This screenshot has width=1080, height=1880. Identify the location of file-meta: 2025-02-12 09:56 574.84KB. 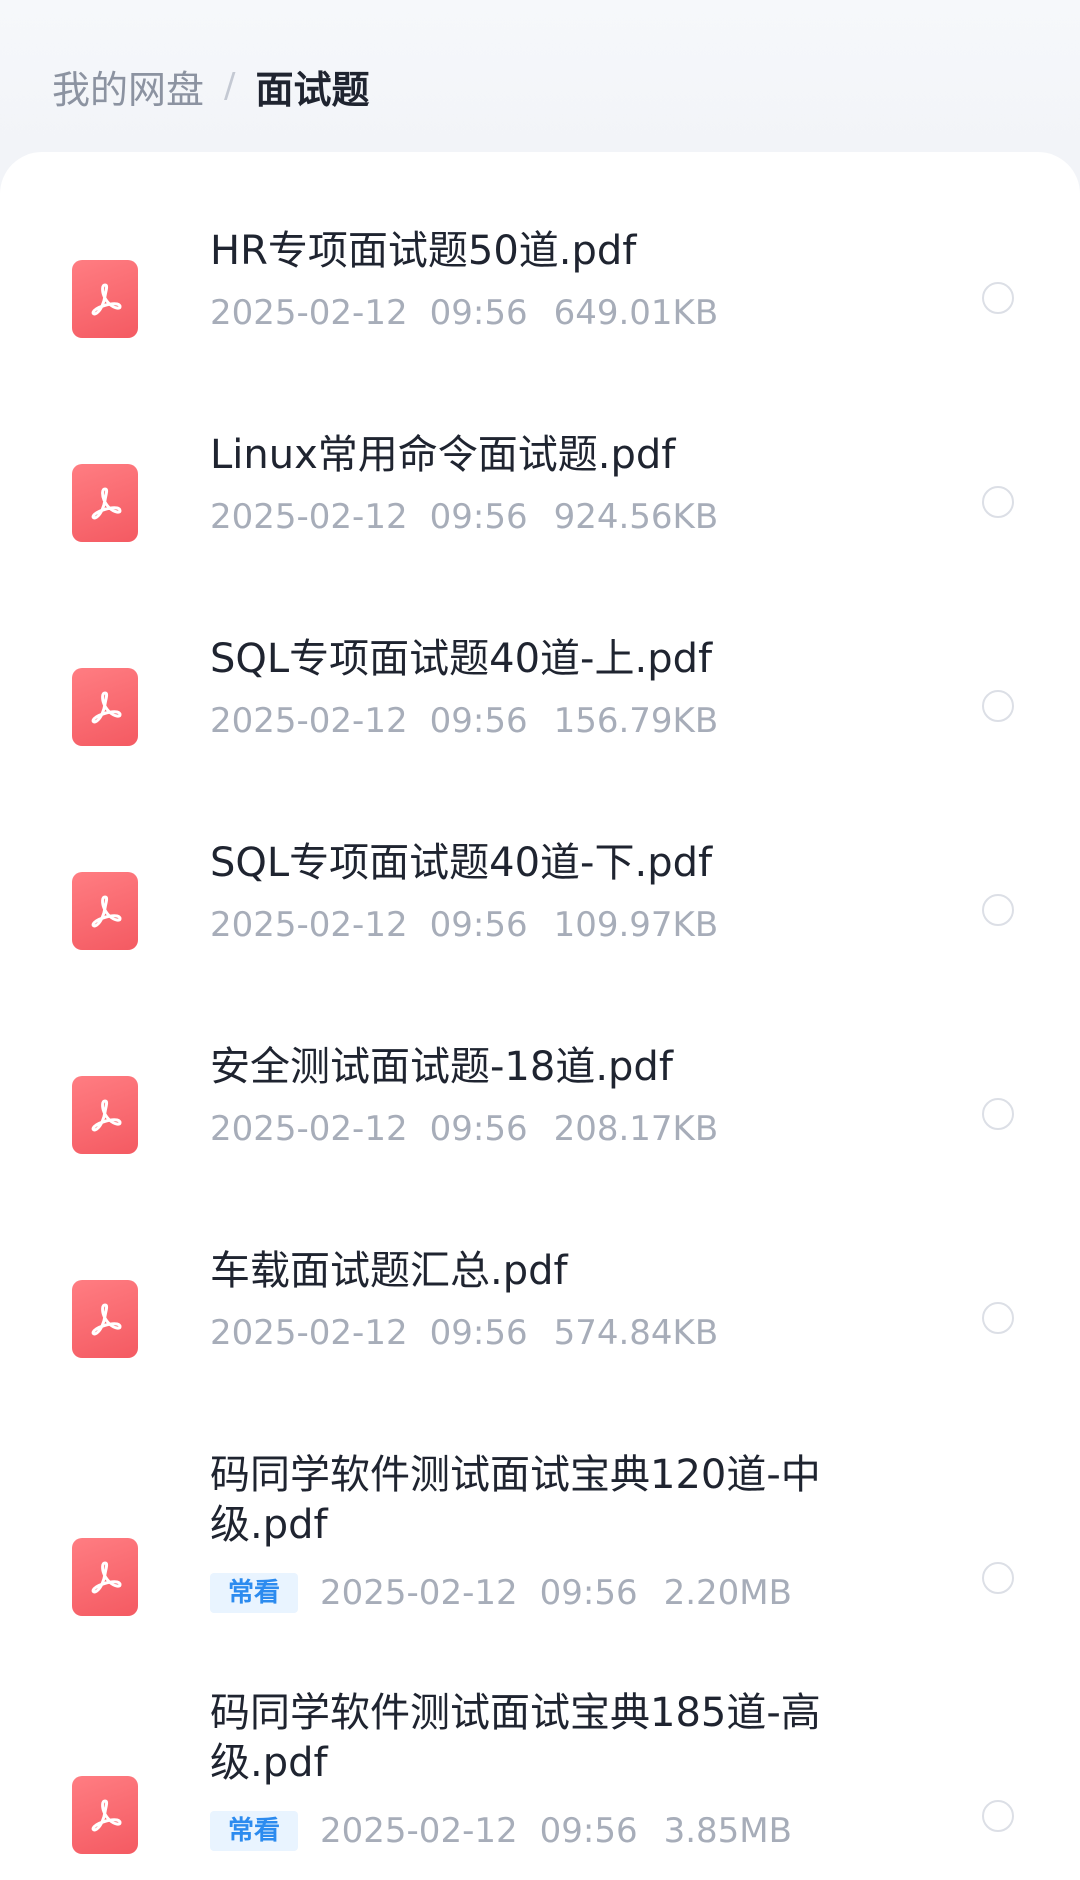
(464, 1333).